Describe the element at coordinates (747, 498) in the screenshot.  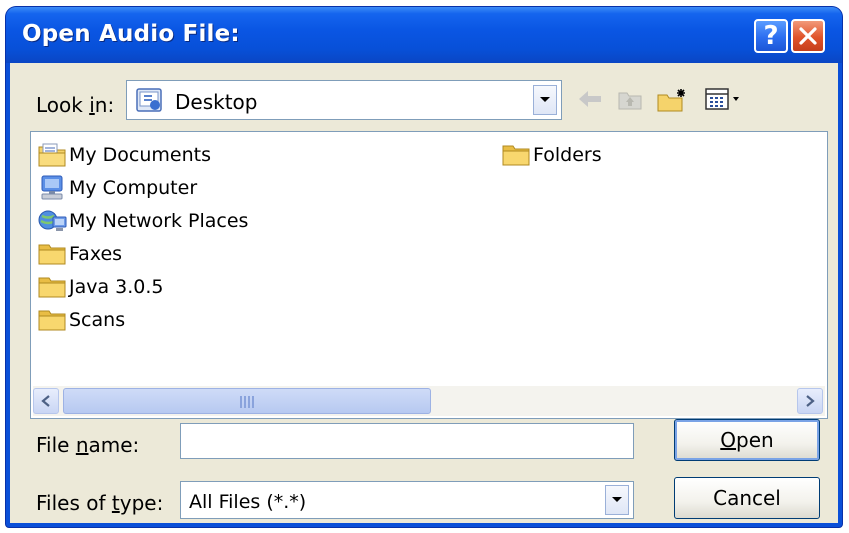
I see `cancel-button: Cancel` at that location.